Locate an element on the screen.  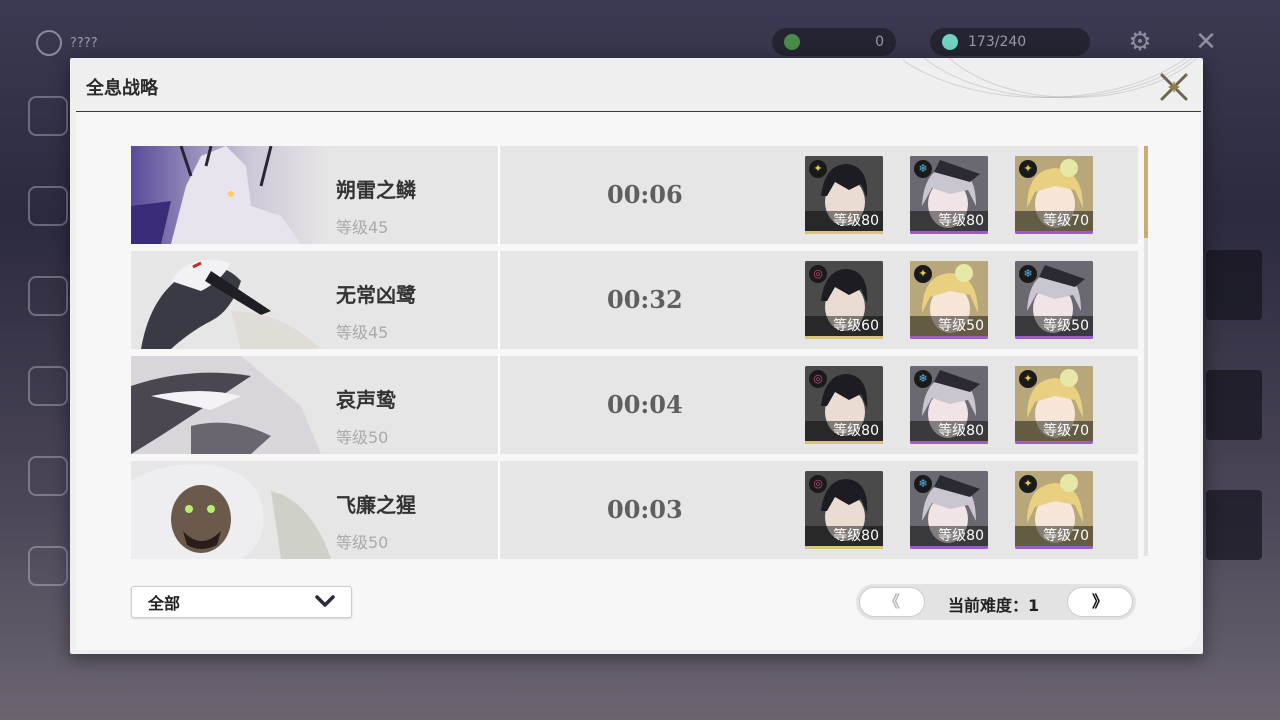
scrollbar-thumb is located at coordinates (1146, 192).